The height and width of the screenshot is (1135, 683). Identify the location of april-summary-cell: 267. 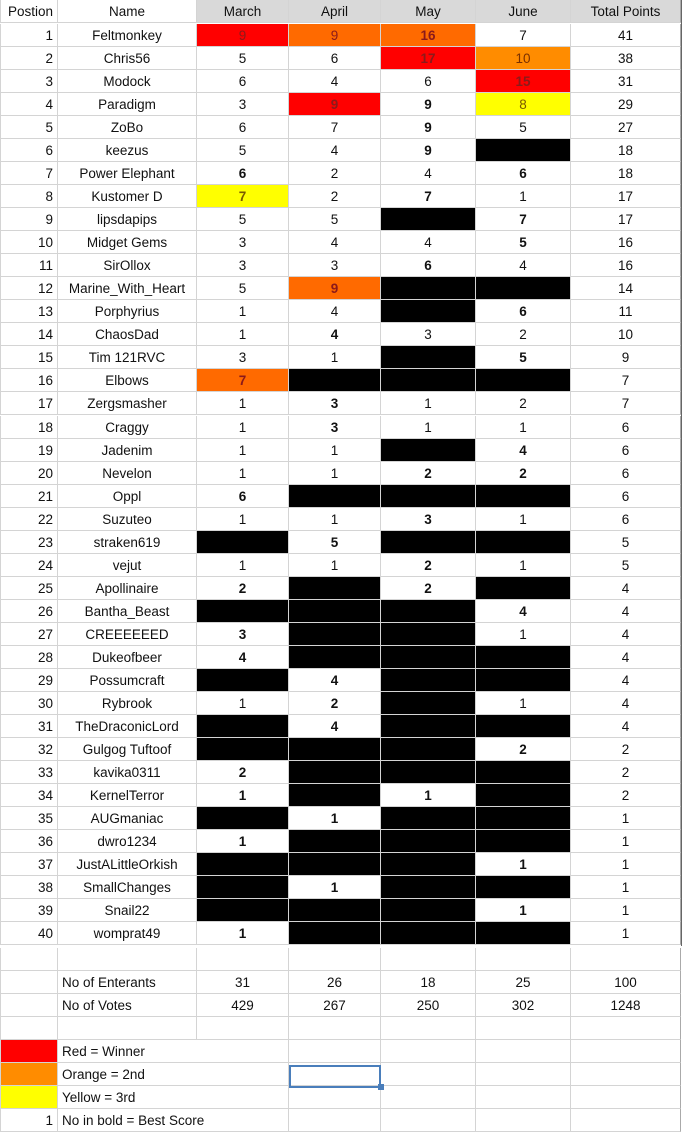
(335, 1006).